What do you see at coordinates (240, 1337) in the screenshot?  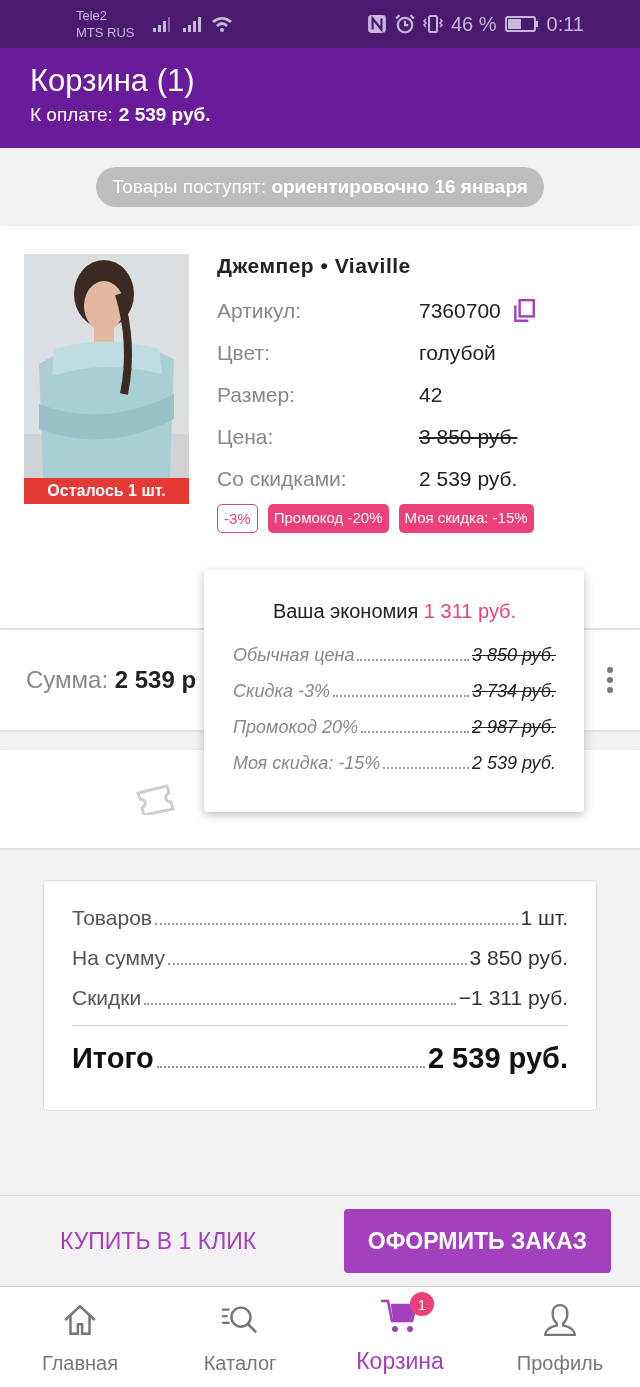 I see `nav-tab: Каталог` at bounding box center [240, 1337].